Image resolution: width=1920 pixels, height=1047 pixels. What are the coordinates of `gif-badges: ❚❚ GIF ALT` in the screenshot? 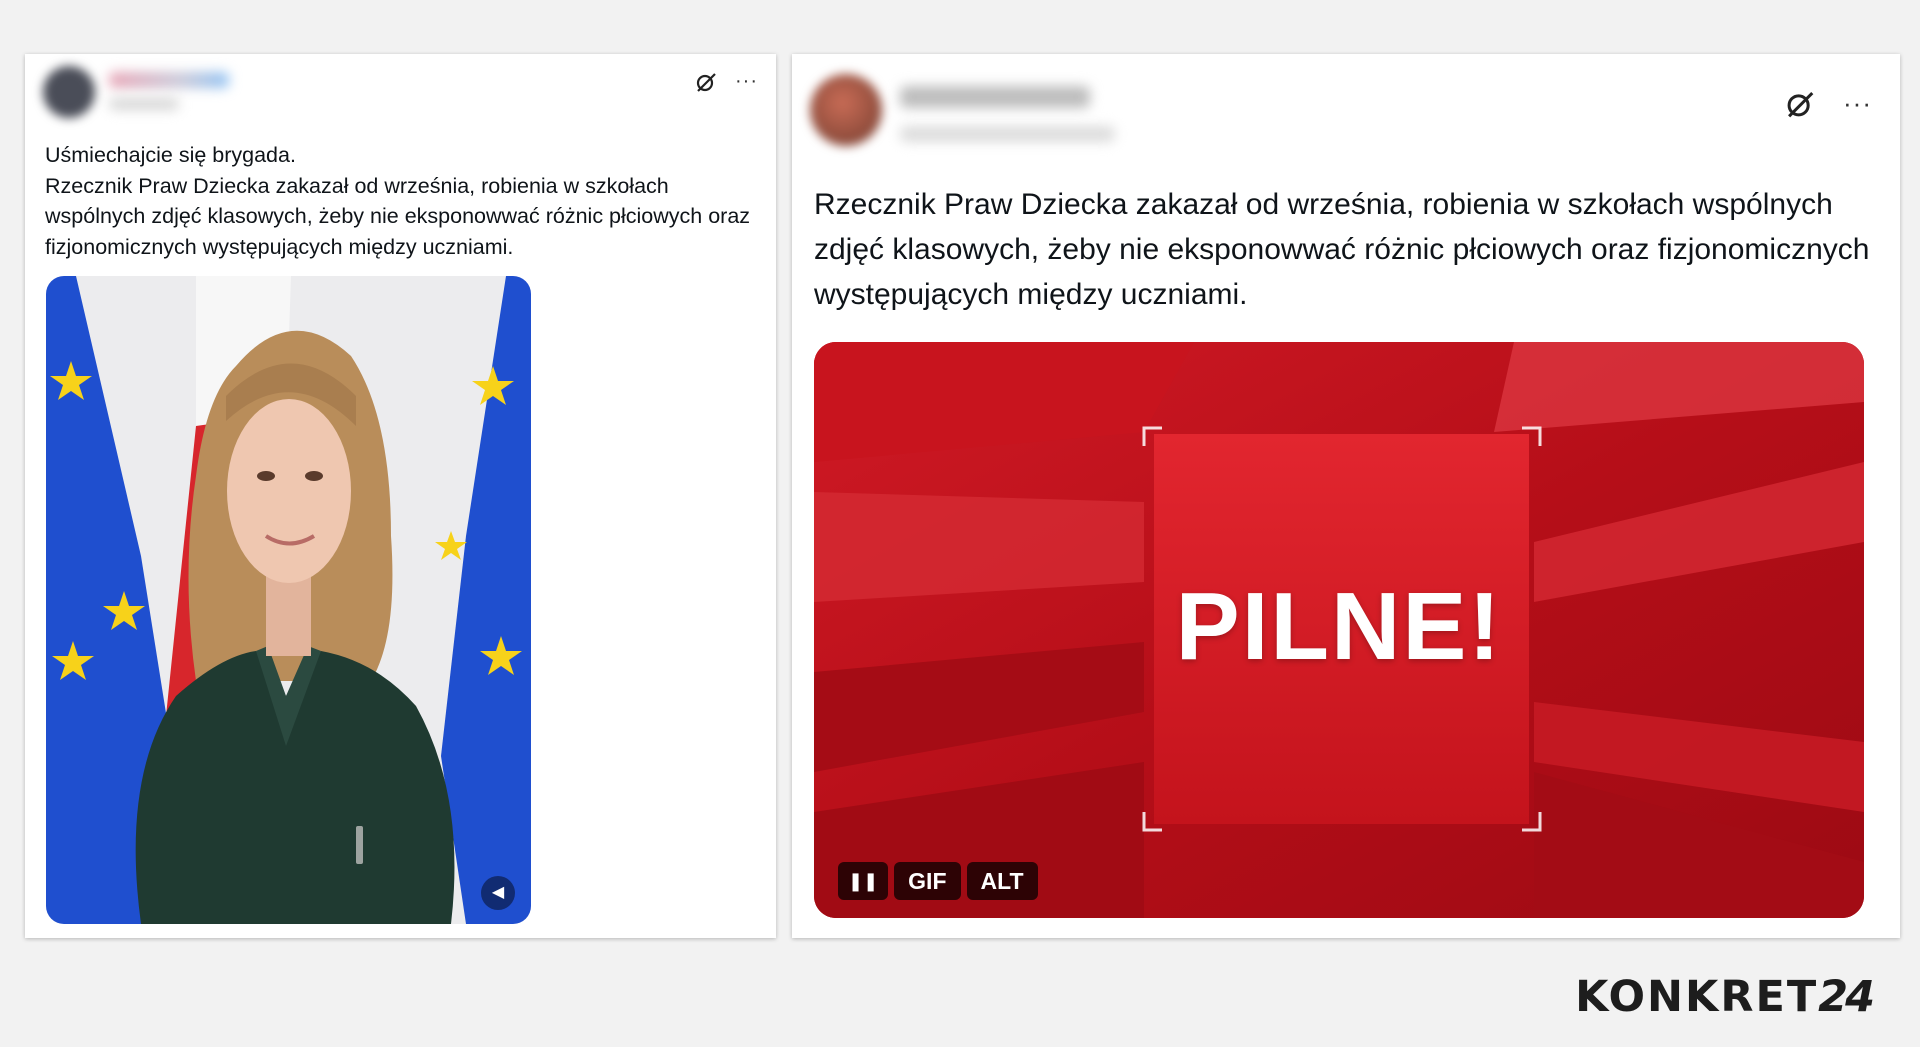 It's located at (938, 881).